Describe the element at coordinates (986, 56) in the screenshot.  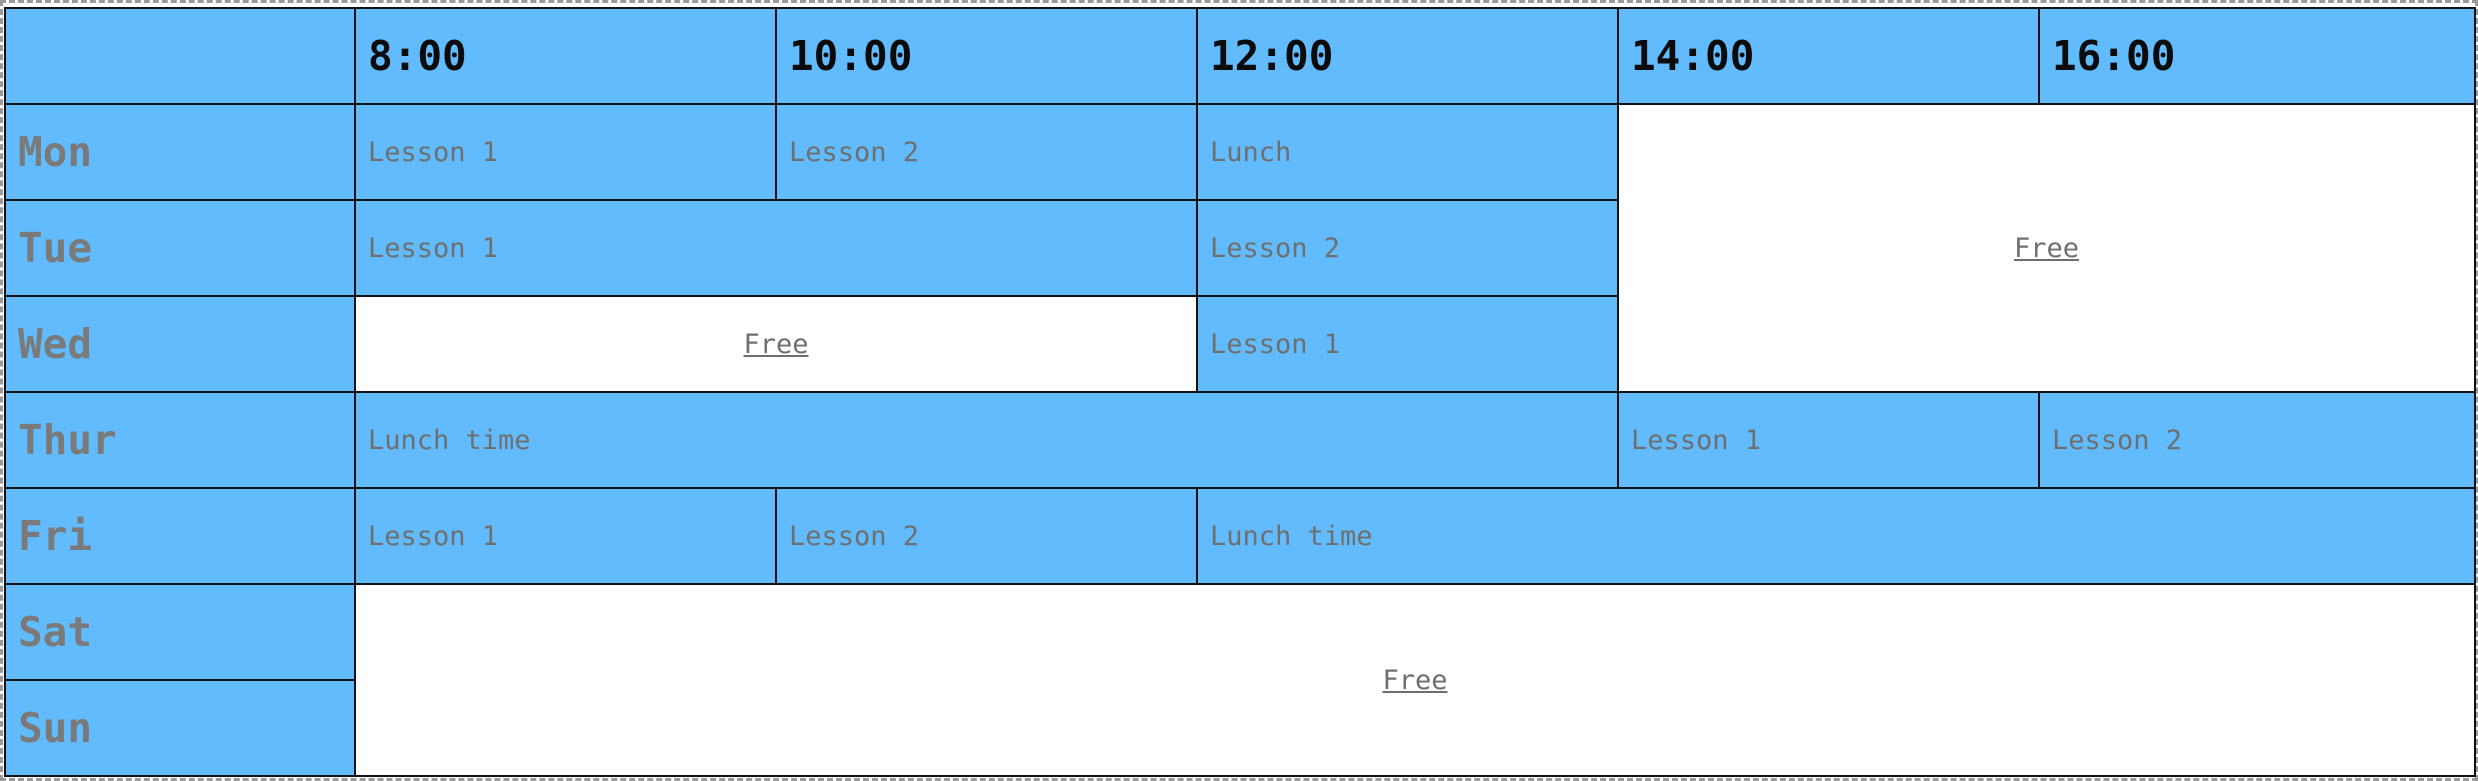
I see `time-header-10: 10:00` at that location.